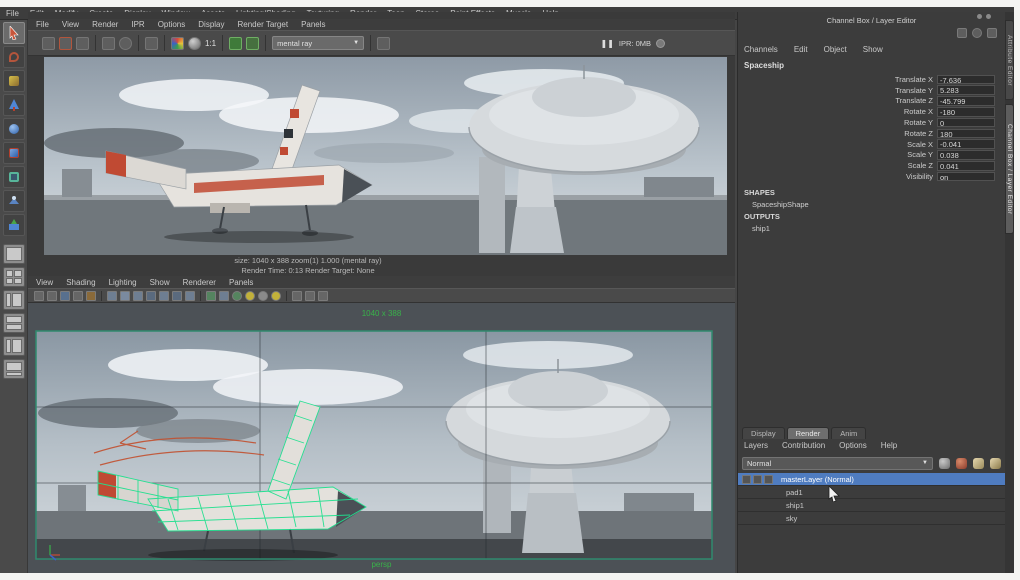 The width and height of the screenshot is (1020, 580). I want to click on render-all-layers-icon, so click(944, 463).